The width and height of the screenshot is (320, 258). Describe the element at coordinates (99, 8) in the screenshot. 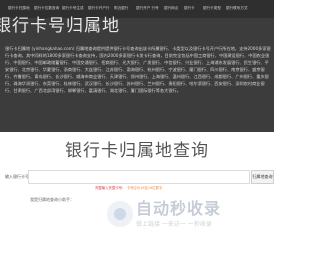

I see `nav-item-open-bank: 银行卡开户行` at that location.